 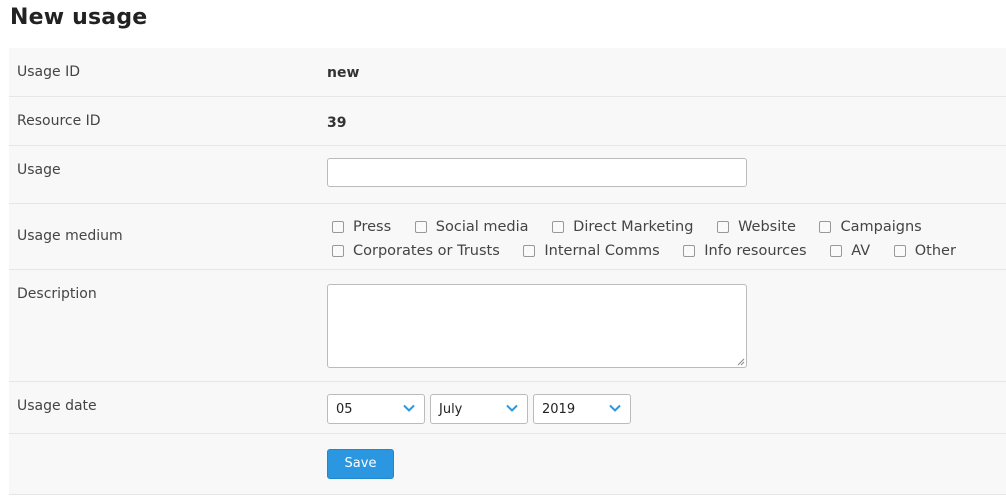 I want to click on resource-id-value: 39, so click(x=337, y=123).